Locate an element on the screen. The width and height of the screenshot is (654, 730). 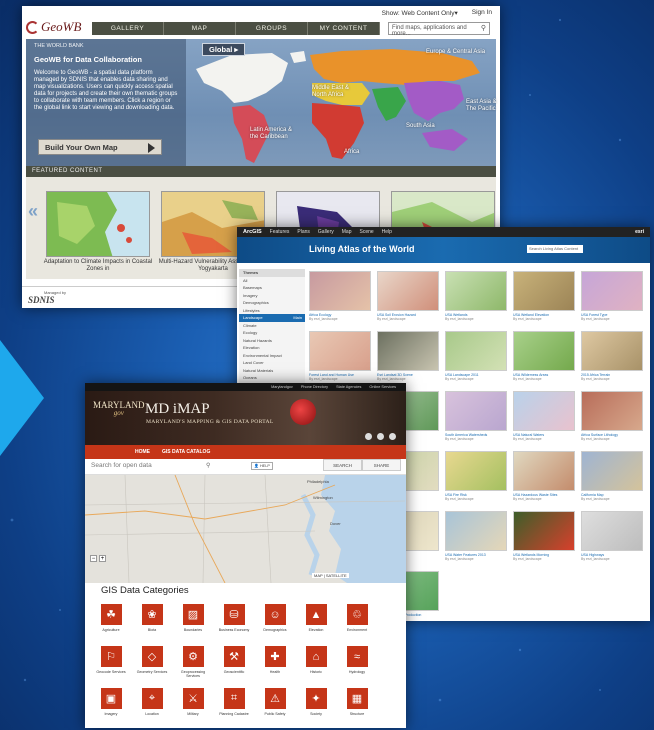
category-historic: ⌂ Historic is located at coordinates (316, 660).